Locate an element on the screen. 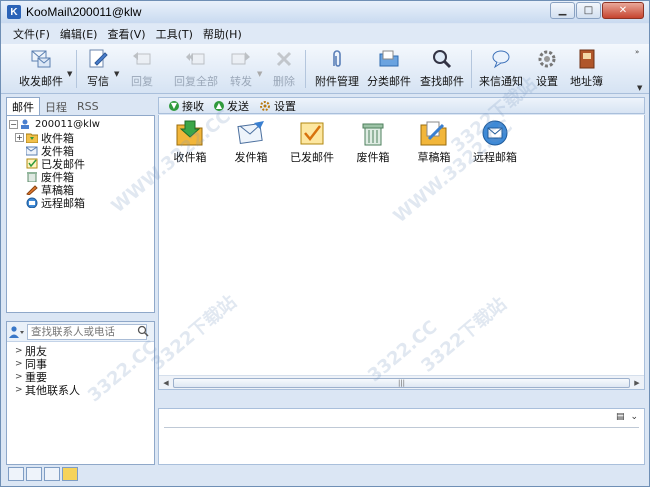 The width and height of the screenshot is (650, 487). inbox-folder-icon is located at coordinates (189, 133).